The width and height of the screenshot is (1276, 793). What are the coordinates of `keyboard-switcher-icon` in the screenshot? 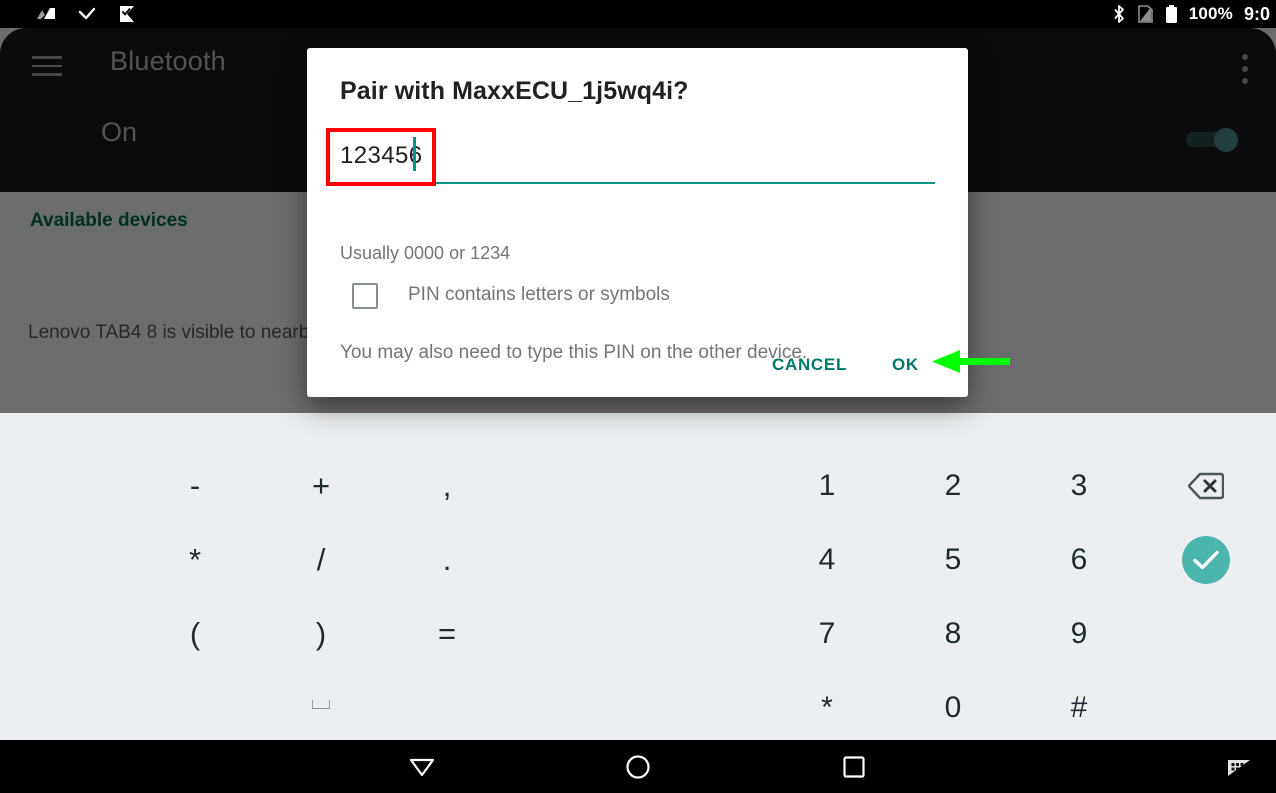 It's located at (1239, 766).